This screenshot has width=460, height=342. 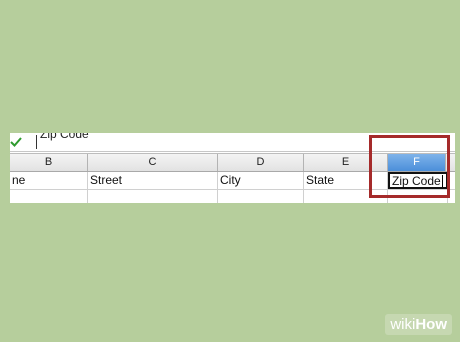 I want to click on cell-b2, so click(x=49, y=196).